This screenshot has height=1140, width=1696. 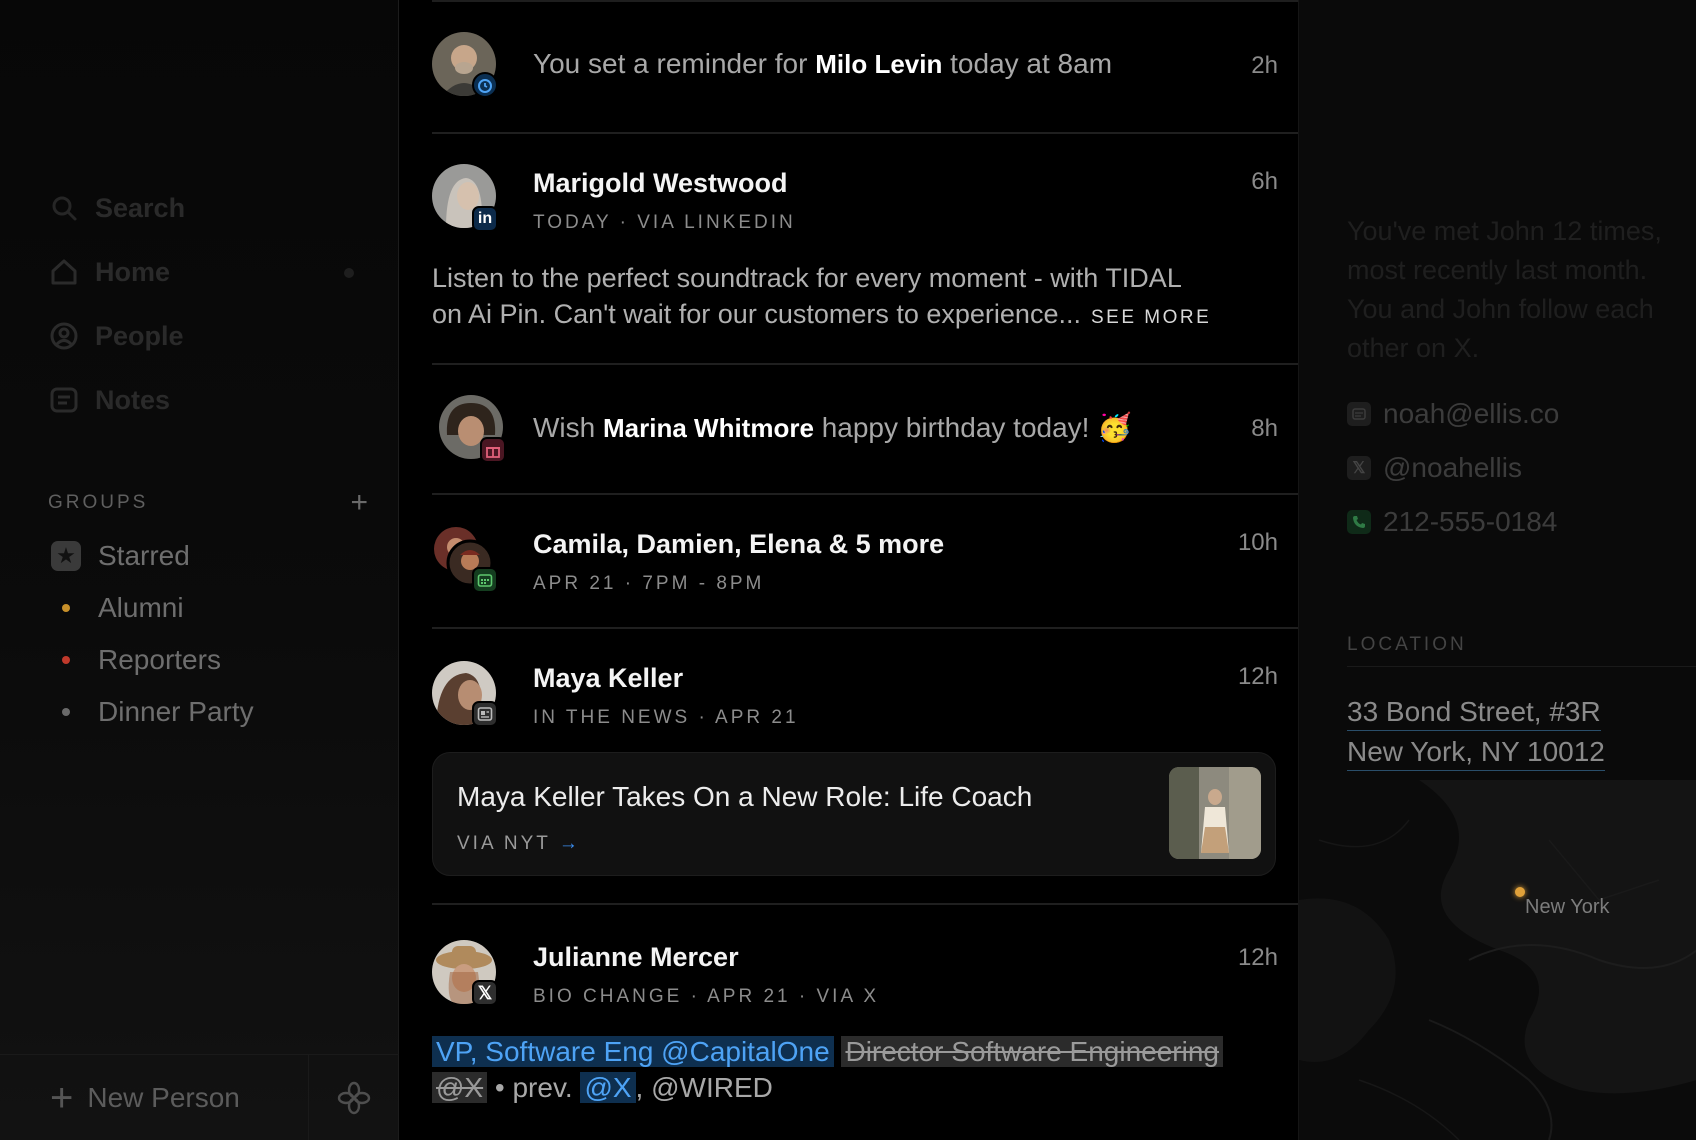 What do you see at coordinates (1471, 413) in the screenshot?
I see `email-value: noah@ellis.co` at bounding box center [1471, 413].